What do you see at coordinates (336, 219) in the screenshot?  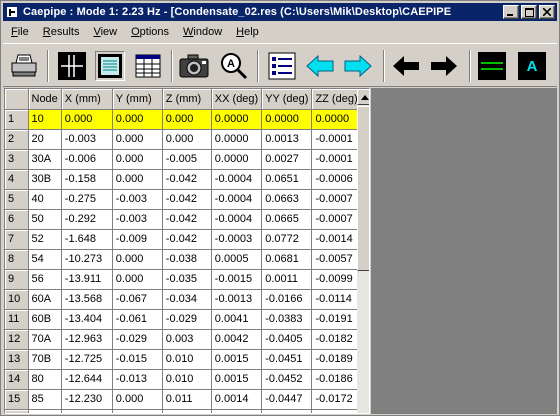 I see `table-cell: -0.0007` at bounding box center [336, 219].